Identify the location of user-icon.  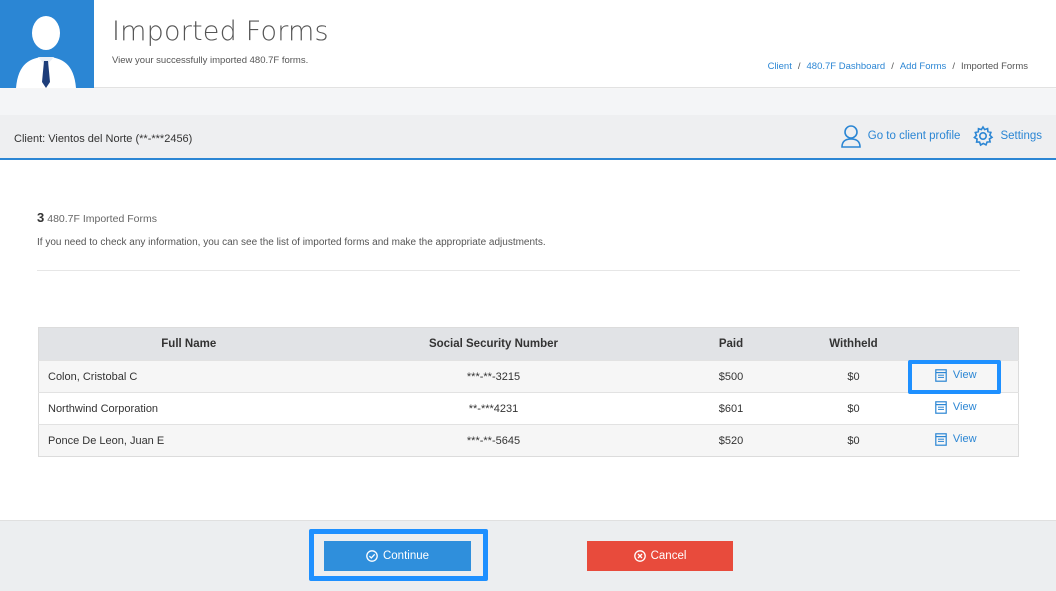
(850, 136).